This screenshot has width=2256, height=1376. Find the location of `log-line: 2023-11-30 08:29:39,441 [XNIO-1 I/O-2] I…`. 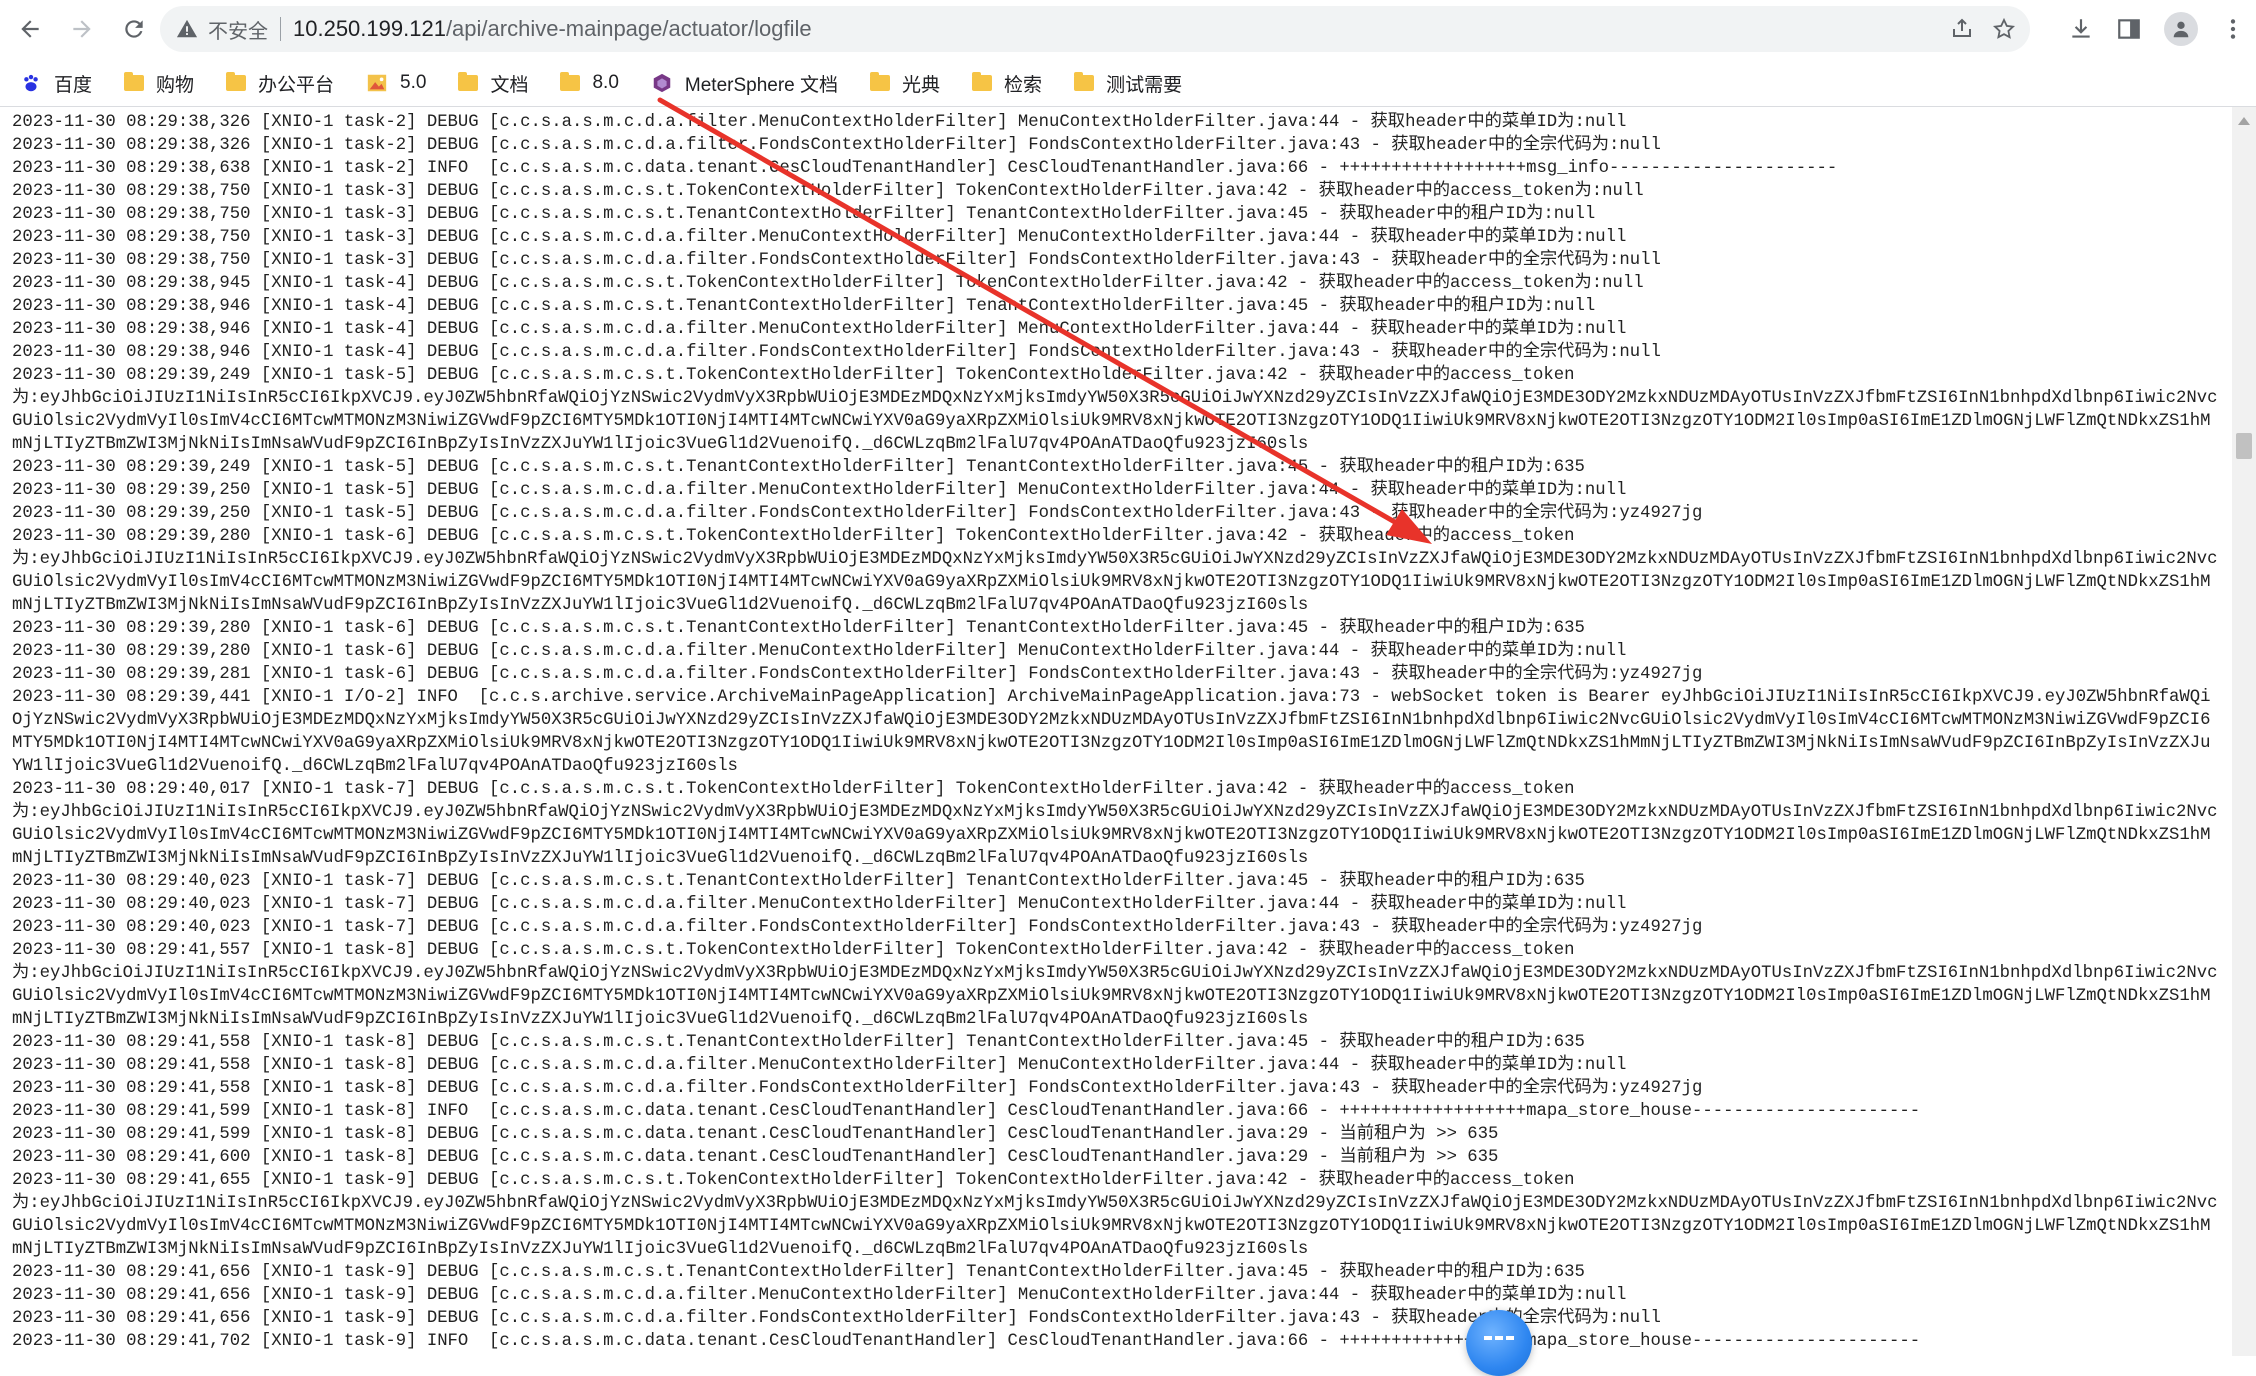

log-line: 2023-11-30 08:29:39,441 [XNIO-1 I/O-2] I… is located at coordinates (1111, 732).